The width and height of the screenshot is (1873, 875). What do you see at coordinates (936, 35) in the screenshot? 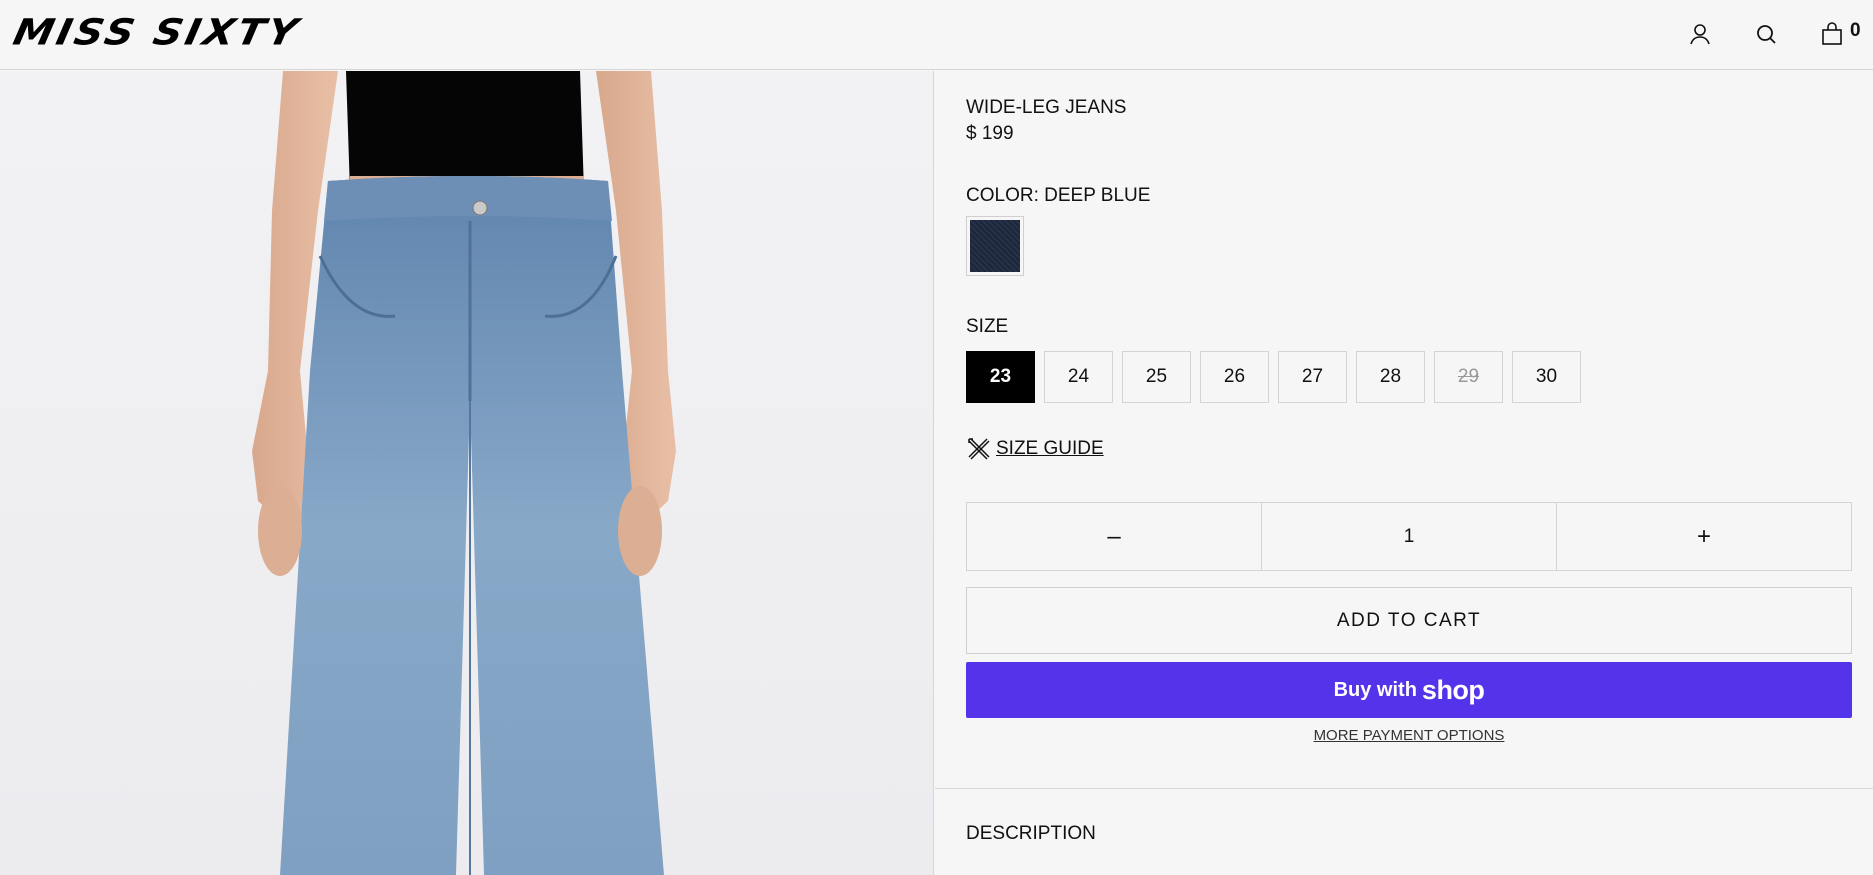
I see `site-header: MISS SIXTY 0` at bounding box center [936, 35].